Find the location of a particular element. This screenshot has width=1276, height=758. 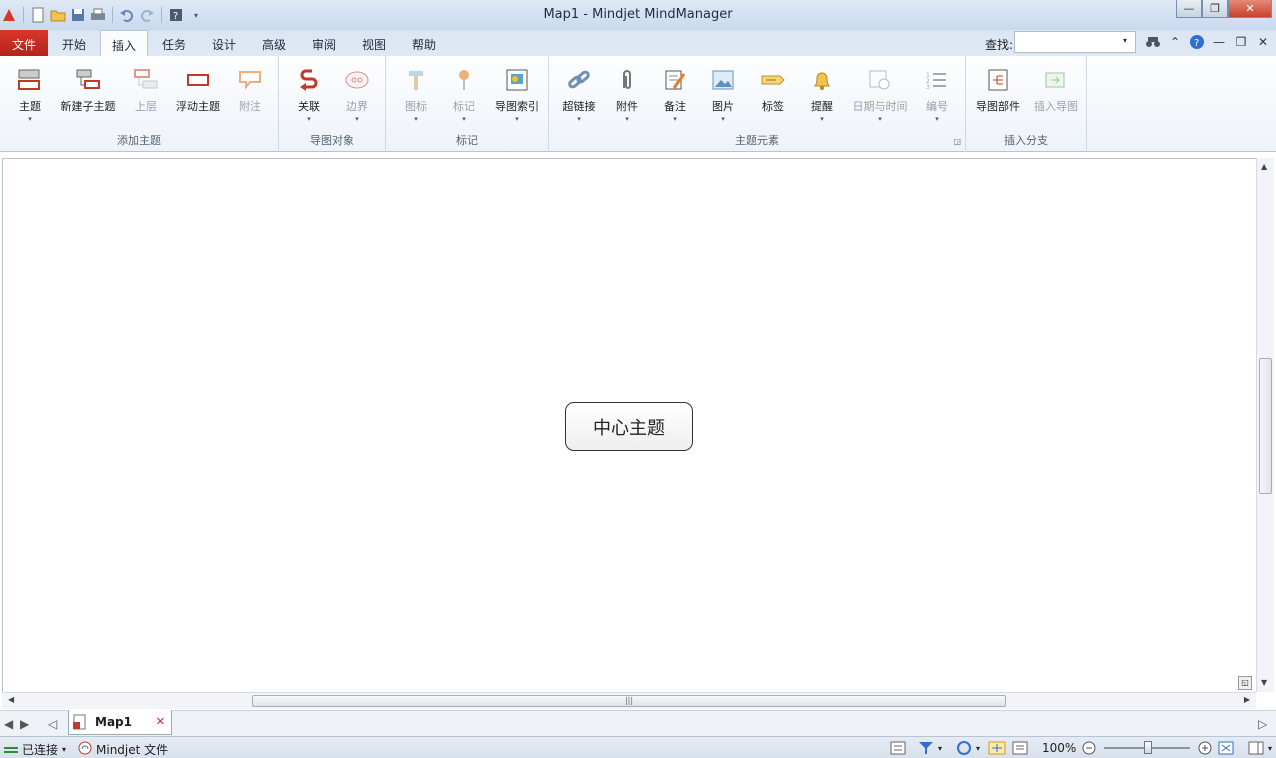

tab-task: 任务 is located at coordinates (174, 43).